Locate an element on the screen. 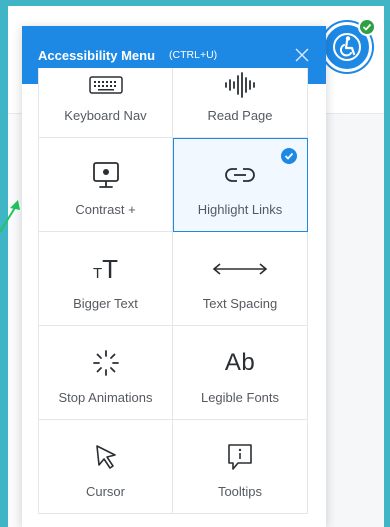 The width and height of the screenshot is (390, 527). tile-label: Contrast + is located at coordinates (105, 209).